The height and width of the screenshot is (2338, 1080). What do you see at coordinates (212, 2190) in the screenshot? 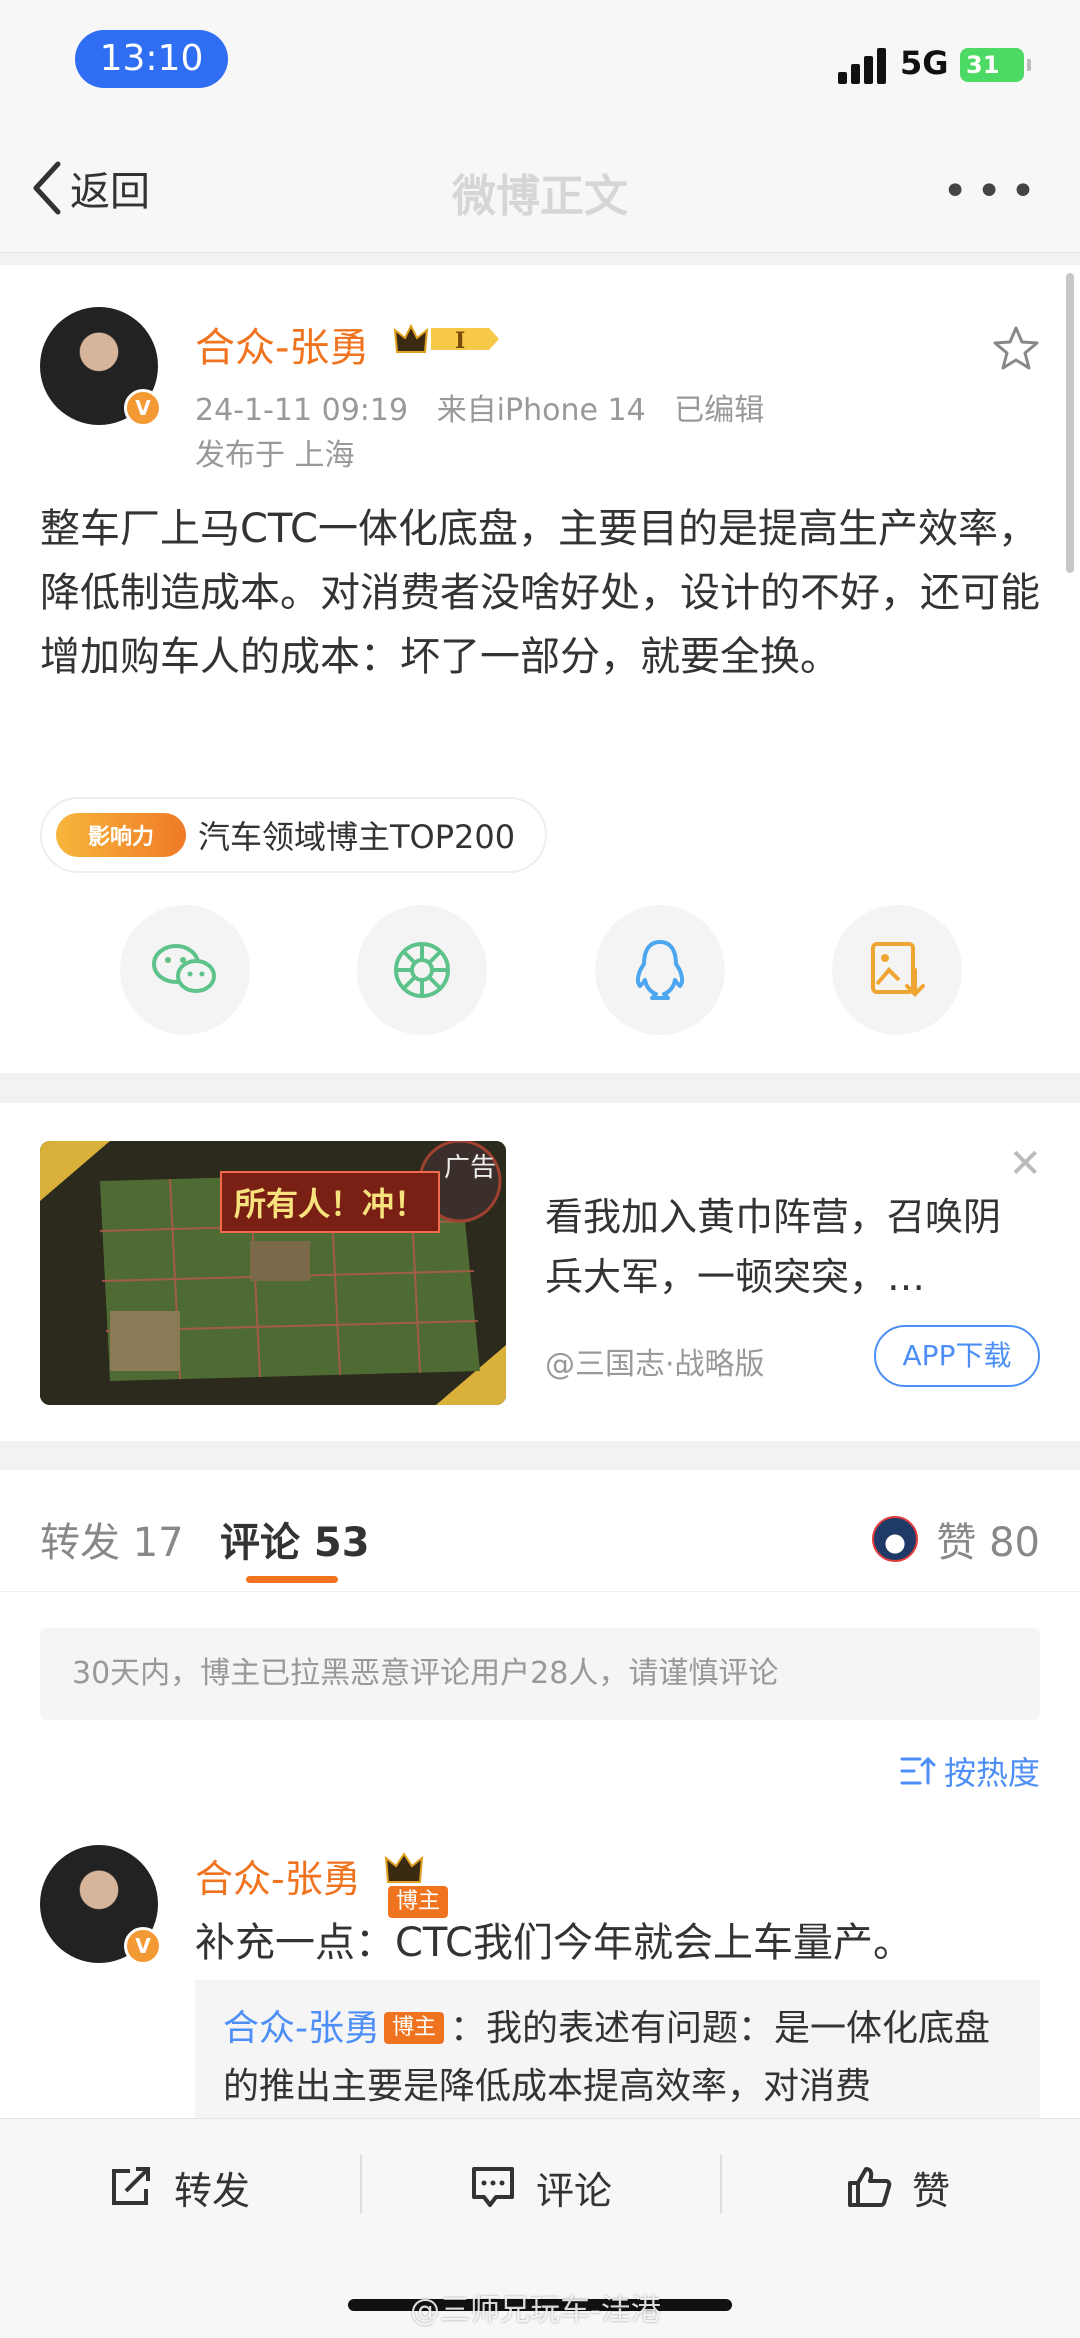
I see `repost-label: 转发` at bounding box center [212, 2190].